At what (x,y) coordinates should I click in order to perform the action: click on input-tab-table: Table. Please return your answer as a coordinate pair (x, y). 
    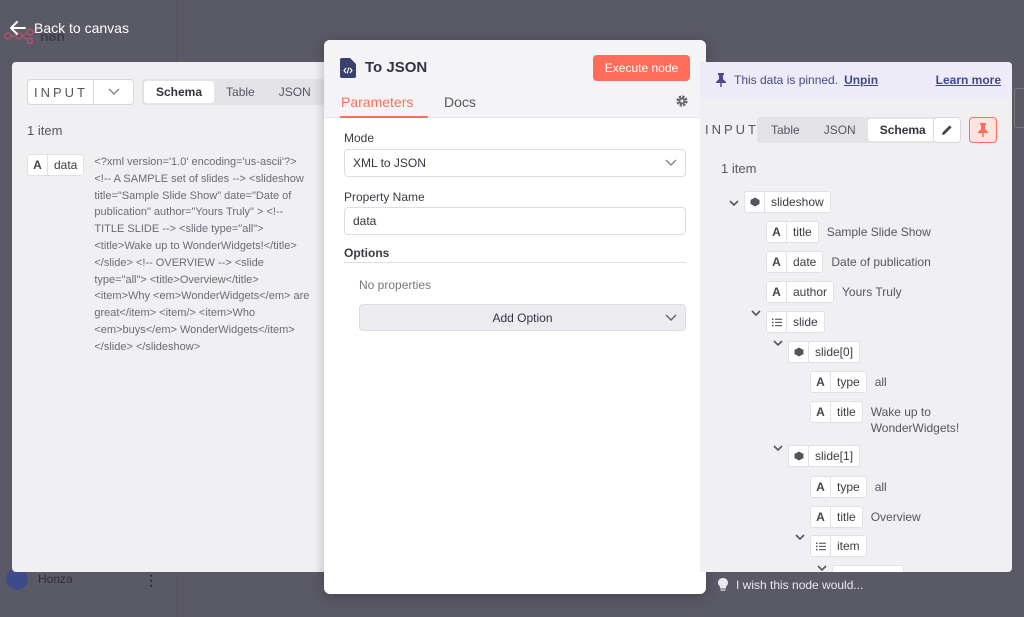
    Looking at the image, I should click on (240, 92).